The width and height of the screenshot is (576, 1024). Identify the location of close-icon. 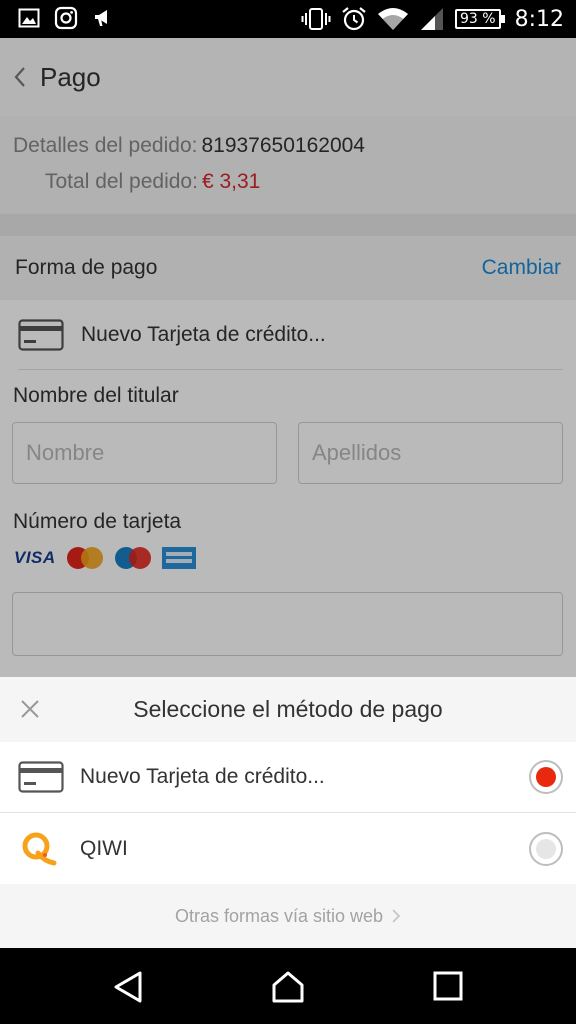
(30, 709).